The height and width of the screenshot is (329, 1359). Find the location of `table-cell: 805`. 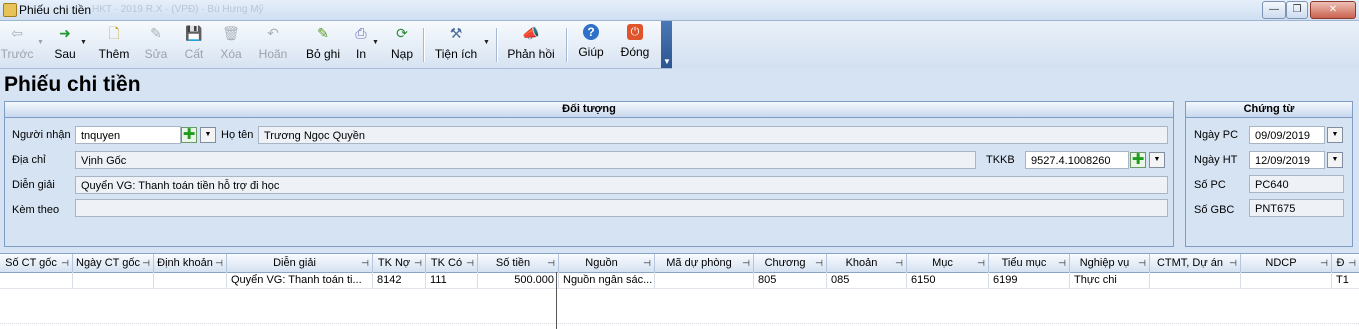

table-cell: 805 is located at coordinates (790, 280).